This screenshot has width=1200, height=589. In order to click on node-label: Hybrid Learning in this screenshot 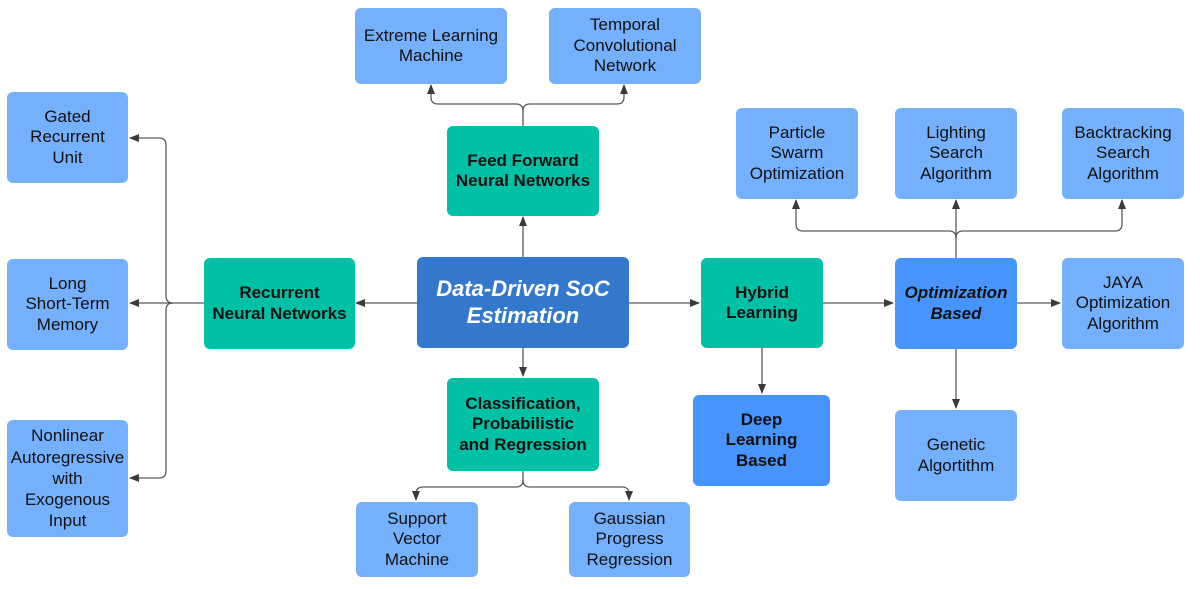, I will do `click(762, 302)`.